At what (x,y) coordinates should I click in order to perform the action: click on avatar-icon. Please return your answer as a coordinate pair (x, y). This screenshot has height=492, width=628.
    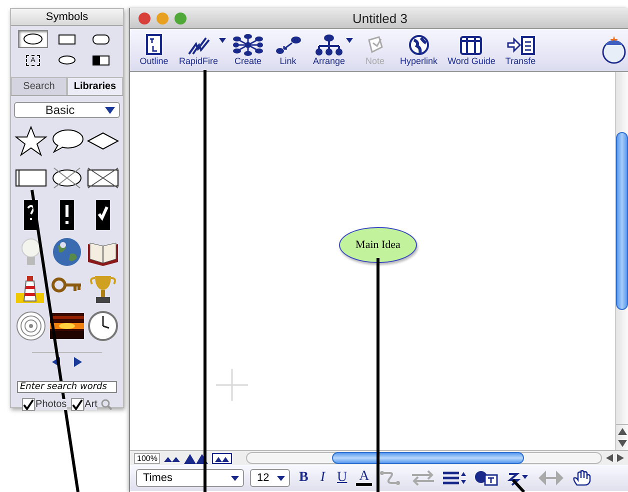
    Looking at the image, I should click on (614, 50).